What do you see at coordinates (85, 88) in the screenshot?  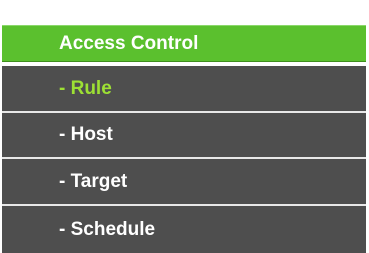 I see `menu-item-label: - Rule` at bounding box center [85, 88].